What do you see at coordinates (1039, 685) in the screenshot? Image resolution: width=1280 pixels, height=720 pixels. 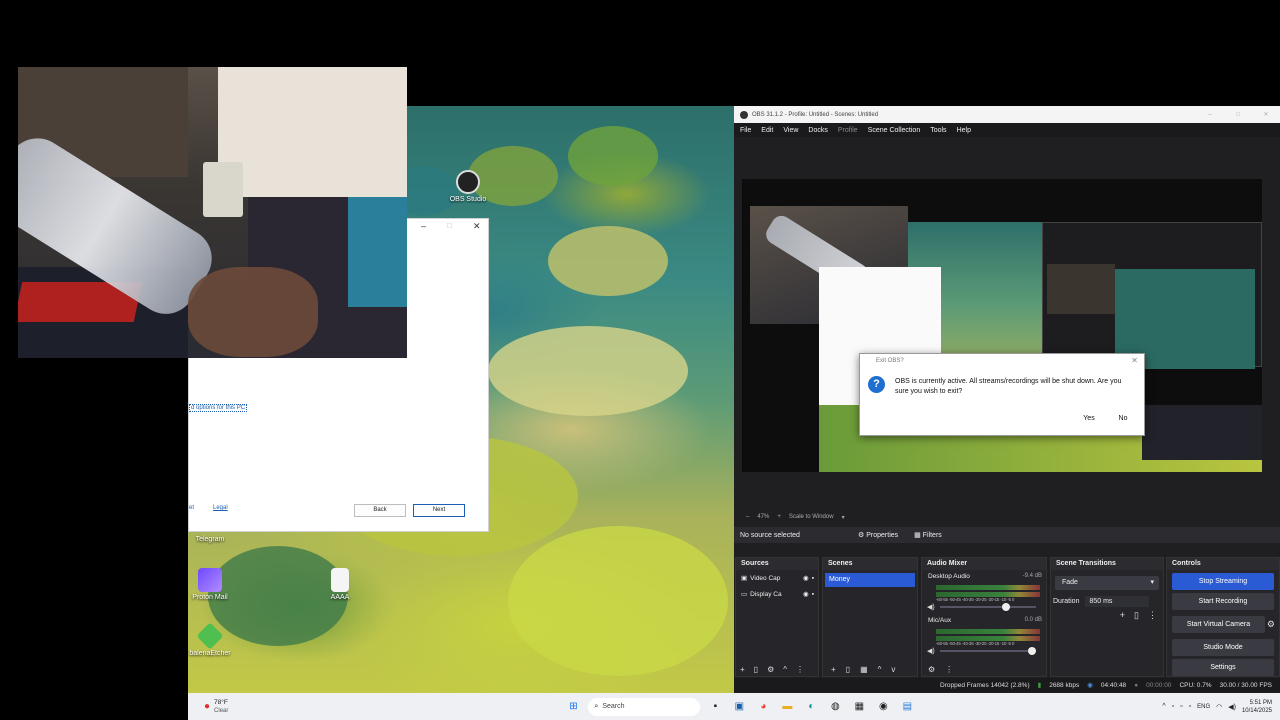 I see `signal-icon: ▮` at bounding box center [1039, 685].